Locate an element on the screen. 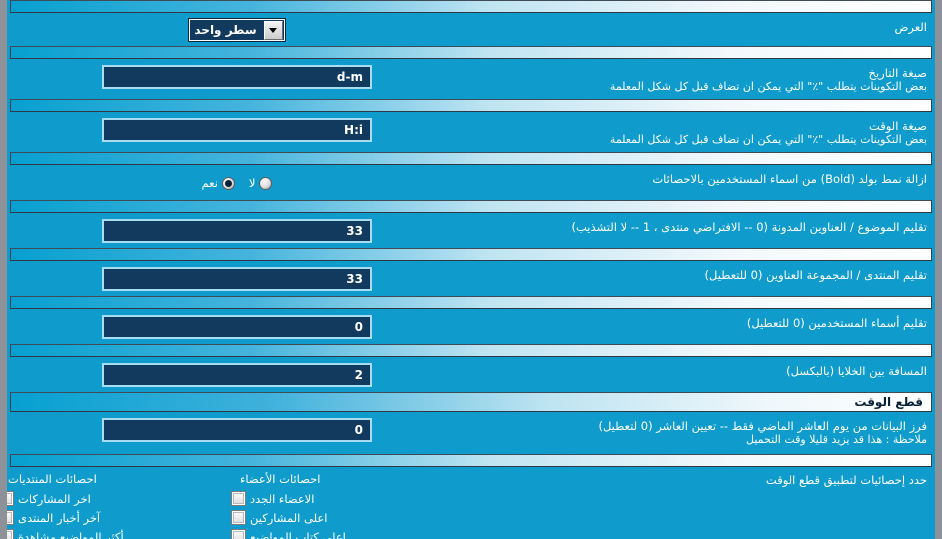 The height and width of the screenshot is (539, 942). display-control: سطر واحد is located at coordinates (237, 29).